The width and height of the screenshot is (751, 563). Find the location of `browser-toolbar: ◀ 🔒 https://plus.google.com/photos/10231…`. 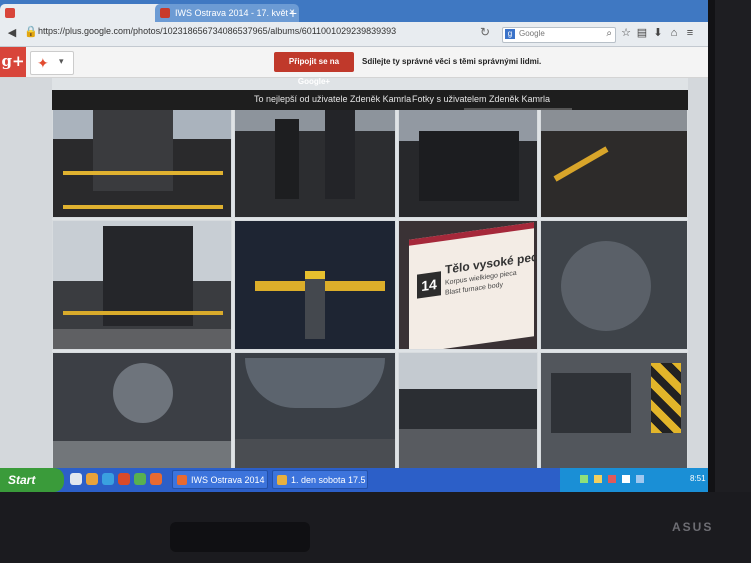

browser-toolbar: ◀ 🔒 https://plus.google.com/photos/10231… is located at coordinates (354, 34).